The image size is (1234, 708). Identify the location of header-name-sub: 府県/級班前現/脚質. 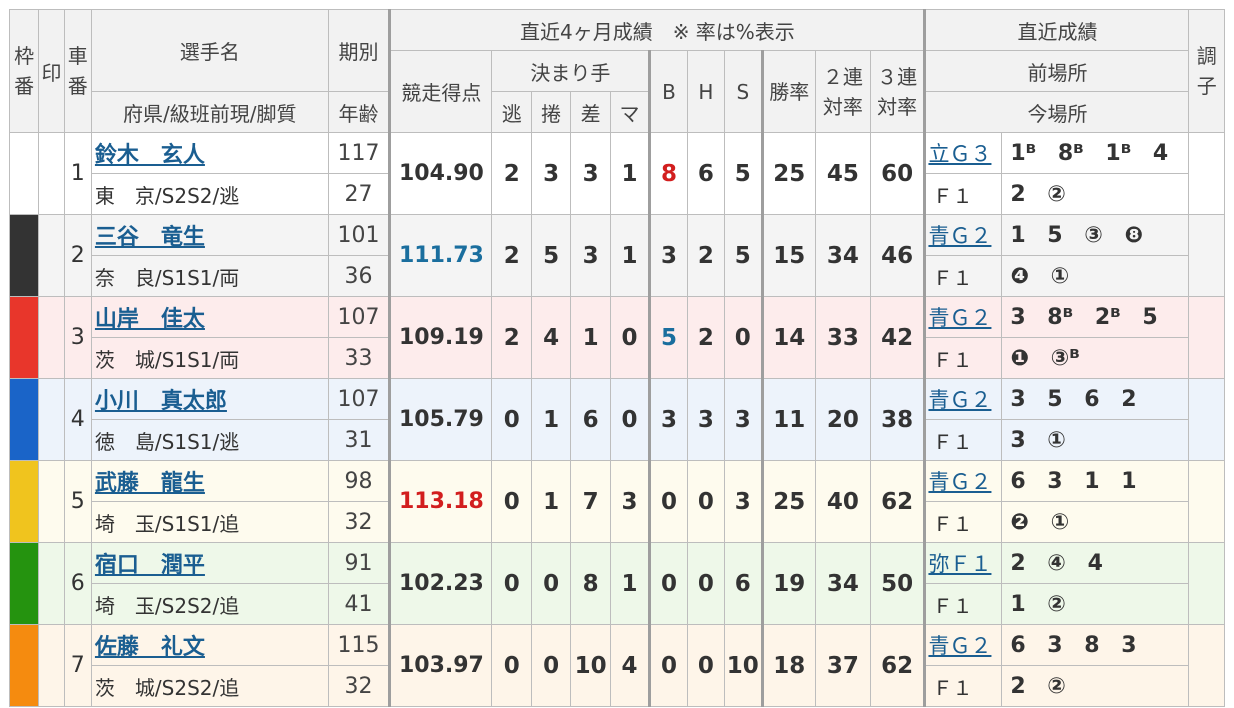
(209, 112).